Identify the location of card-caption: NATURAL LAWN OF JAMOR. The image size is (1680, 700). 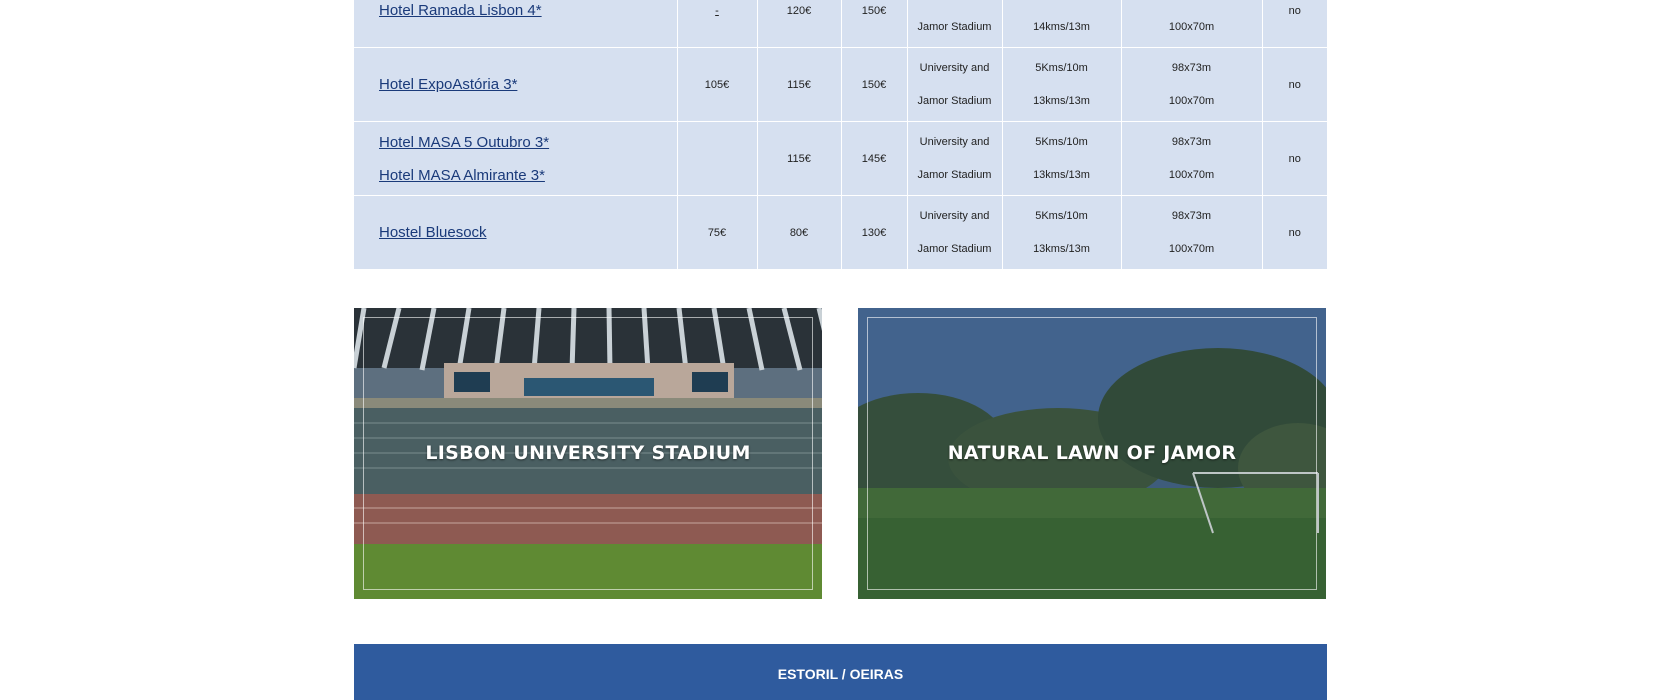
(1092, 453).